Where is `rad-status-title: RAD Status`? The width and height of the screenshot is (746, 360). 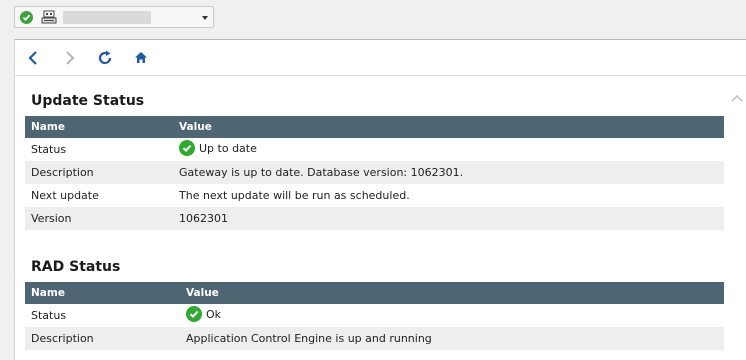 rad-status-title: RAD Status is located at coordinates (76, 267).